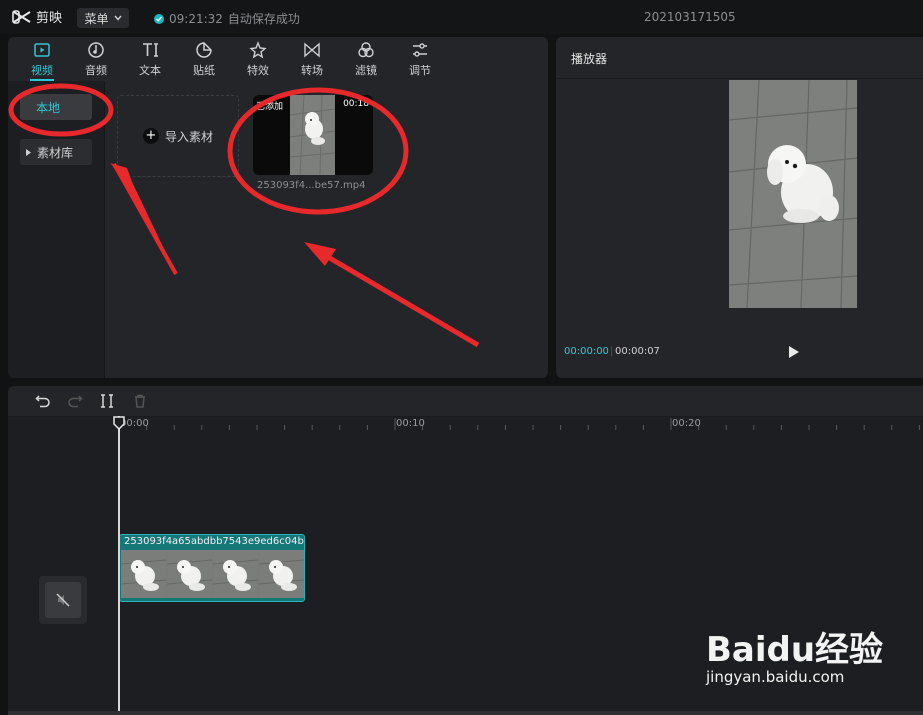 This screenshot has width=923, height=715. What do you see at coordinates (461, 17) in the screenshot?
I see `top-bar: 剪映 菜单 09:21:32 自动保存成功 202103171505` at bounding box center [461, 17].